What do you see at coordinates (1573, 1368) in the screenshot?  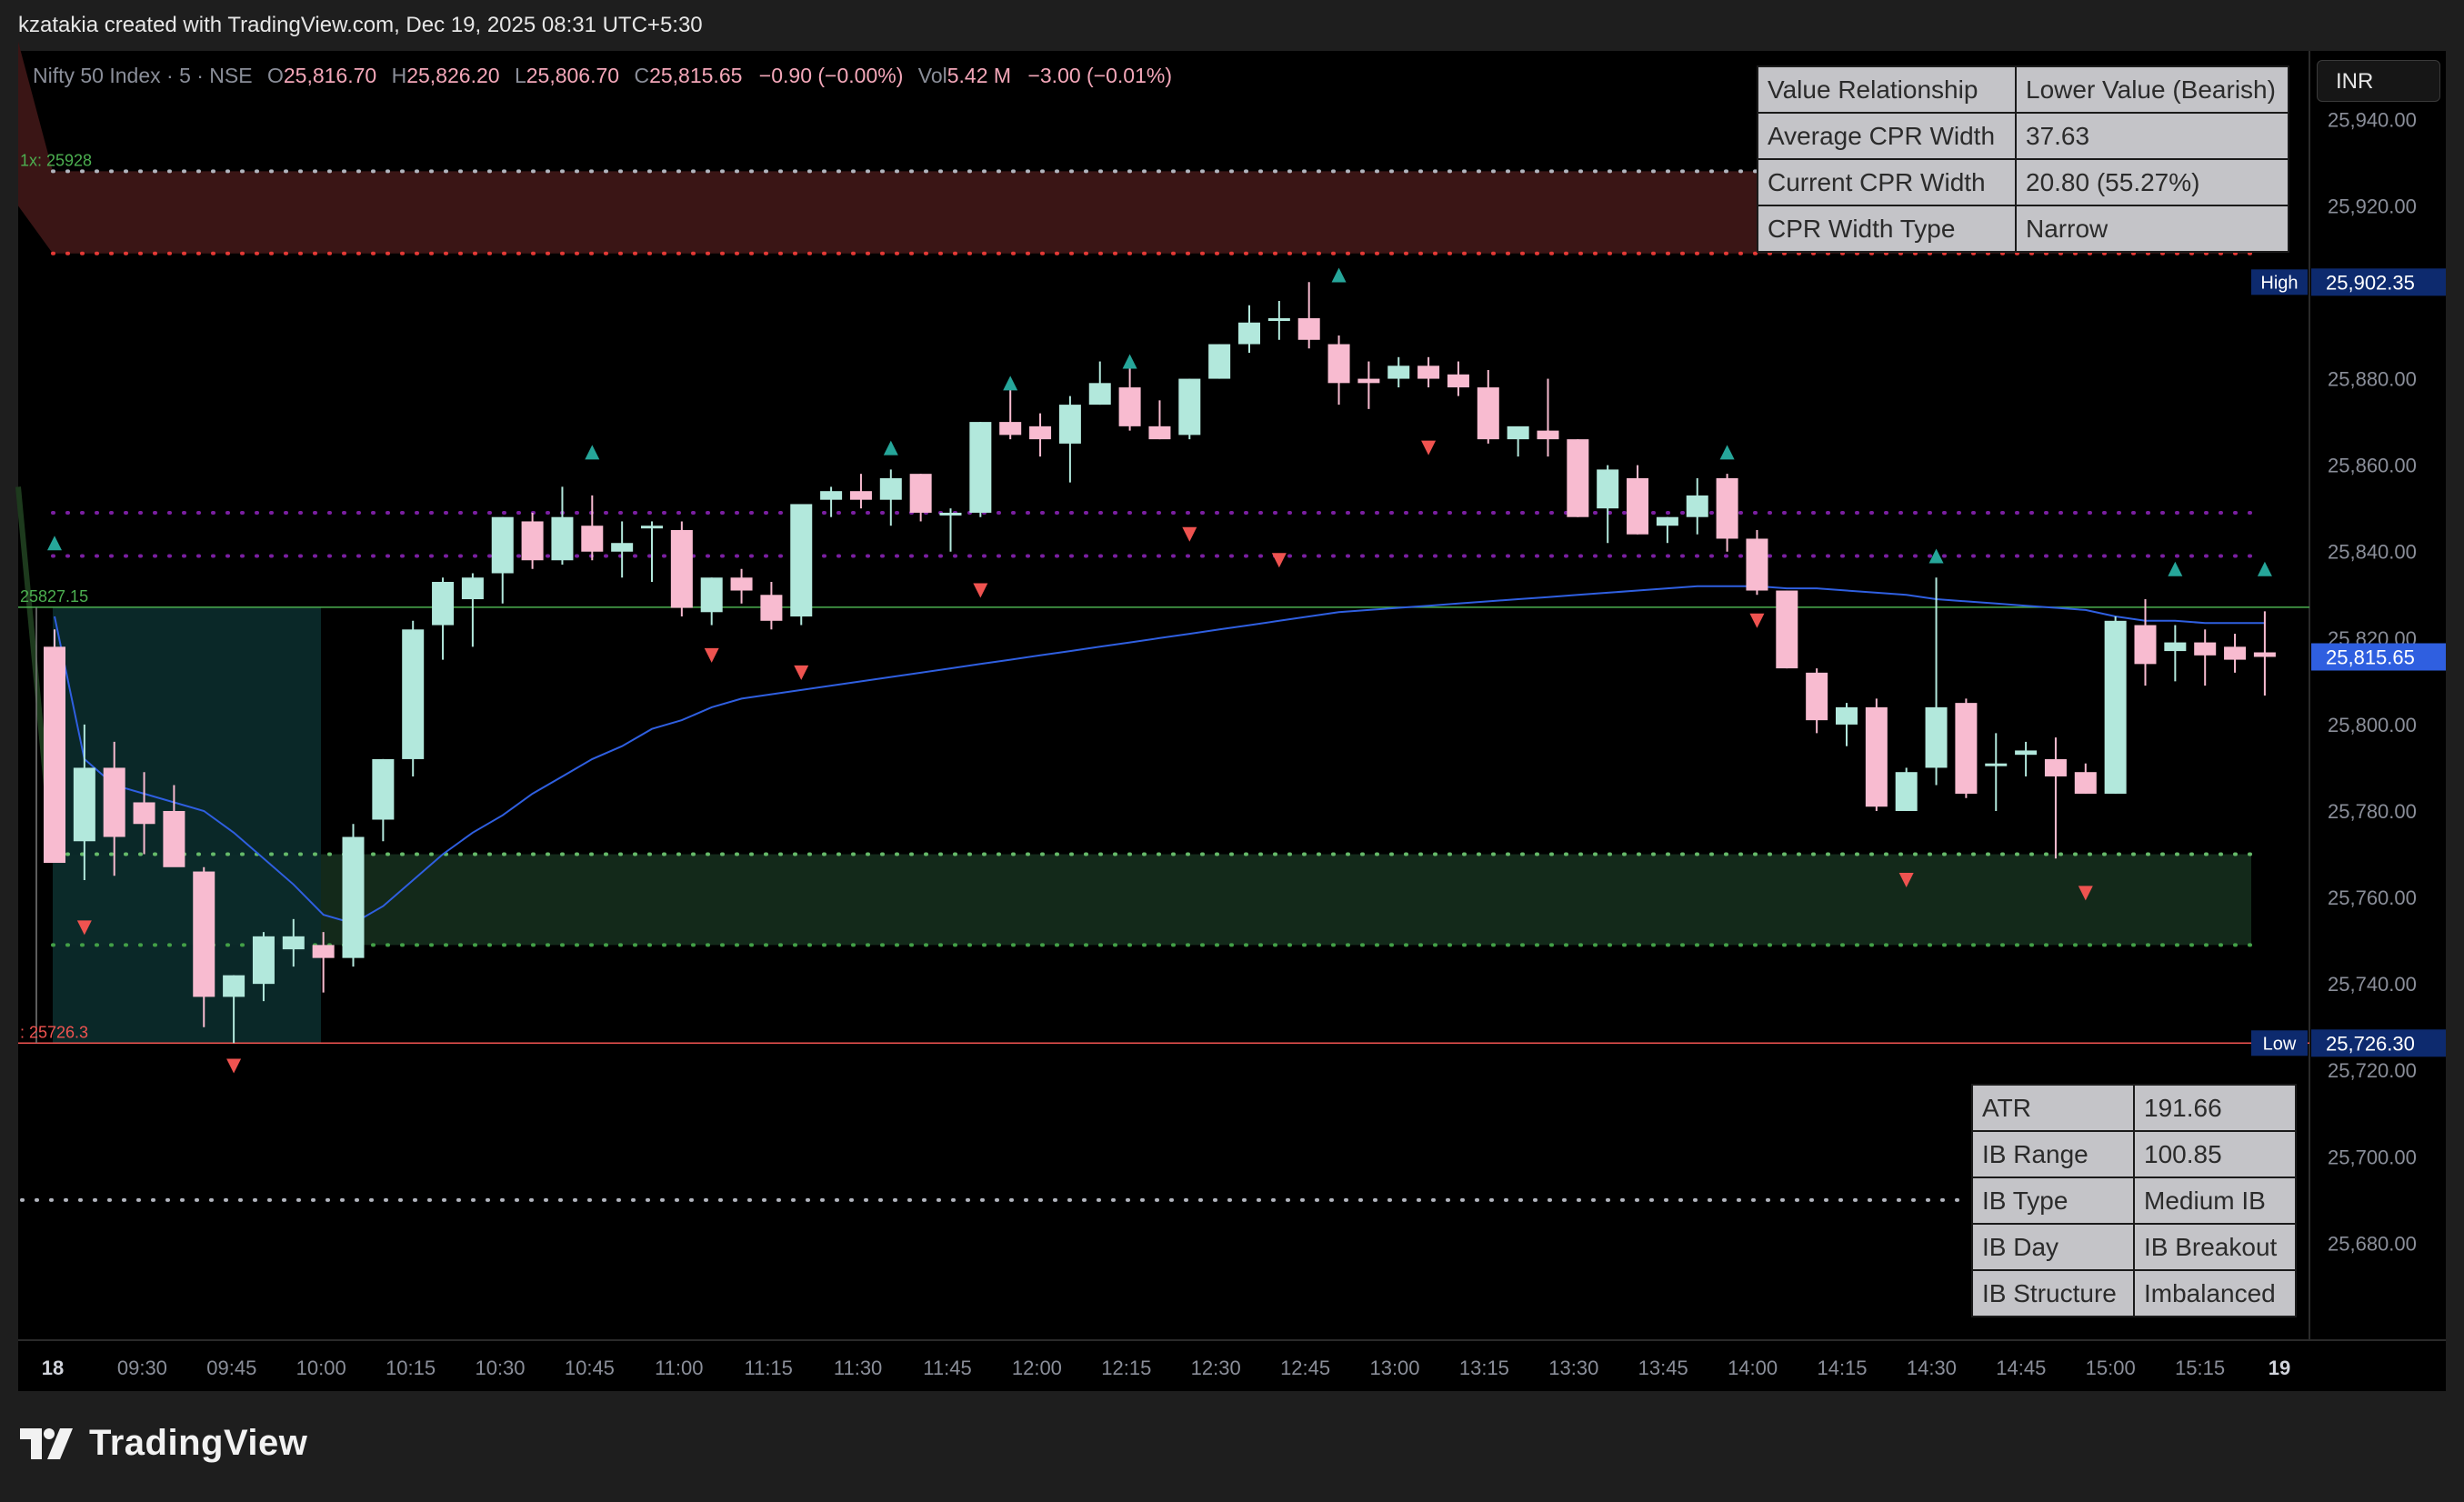 I see `x-tick-label: 13:30` at bounding box center [1573, 1368].